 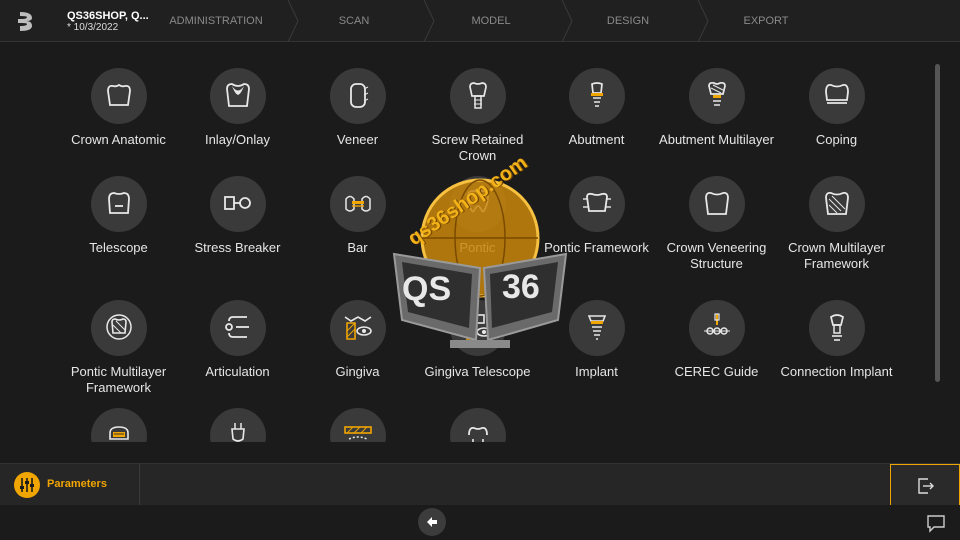 I want to click on tile-articulation: Articulation, so click(x=237, y=340).